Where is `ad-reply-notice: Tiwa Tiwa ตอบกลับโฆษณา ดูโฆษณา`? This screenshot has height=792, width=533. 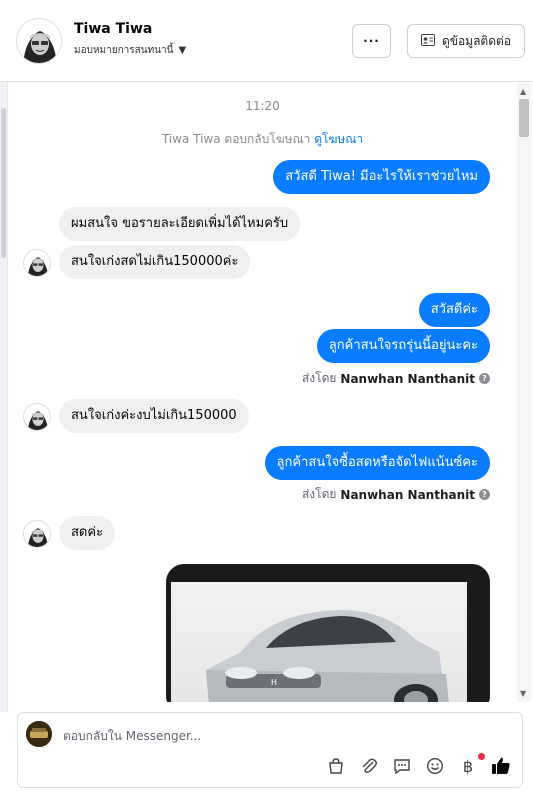 ad-reply-notice: Tiwa Tiwa ตอบกลับโฆษณา ดูโฆษณา is located at coordinates (262, 139).